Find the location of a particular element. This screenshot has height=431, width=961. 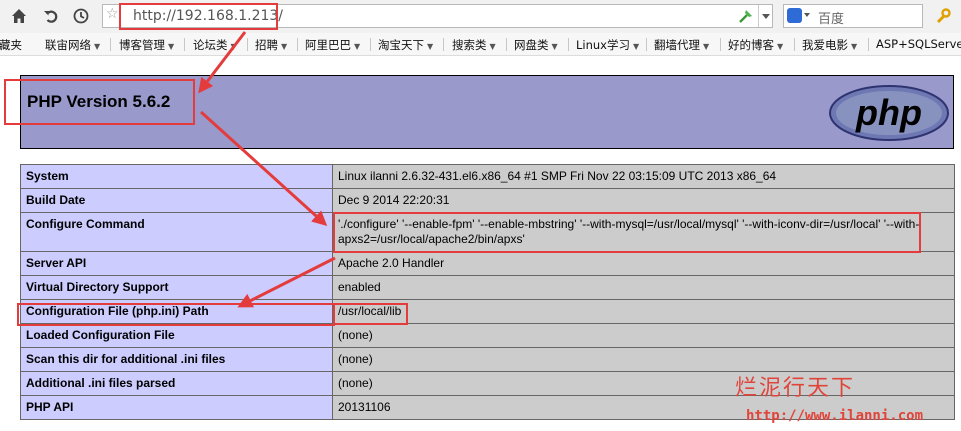

home-icon is located at coordinates (19, 16).